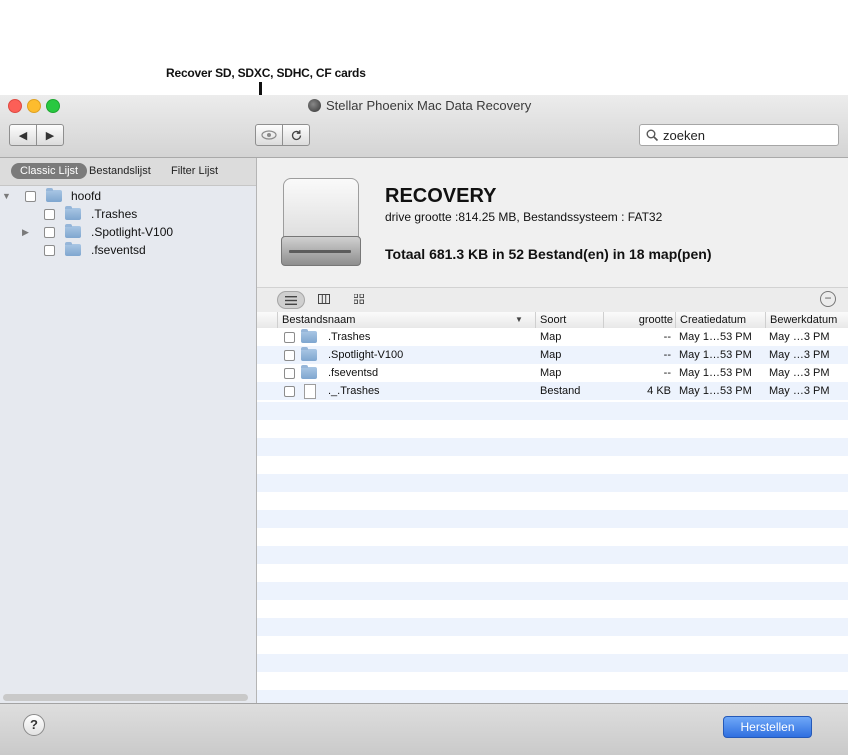  What do you see at coordinates (652, 135) in the screenshot?
I see `search-icon` at bounding box center [652, 135].